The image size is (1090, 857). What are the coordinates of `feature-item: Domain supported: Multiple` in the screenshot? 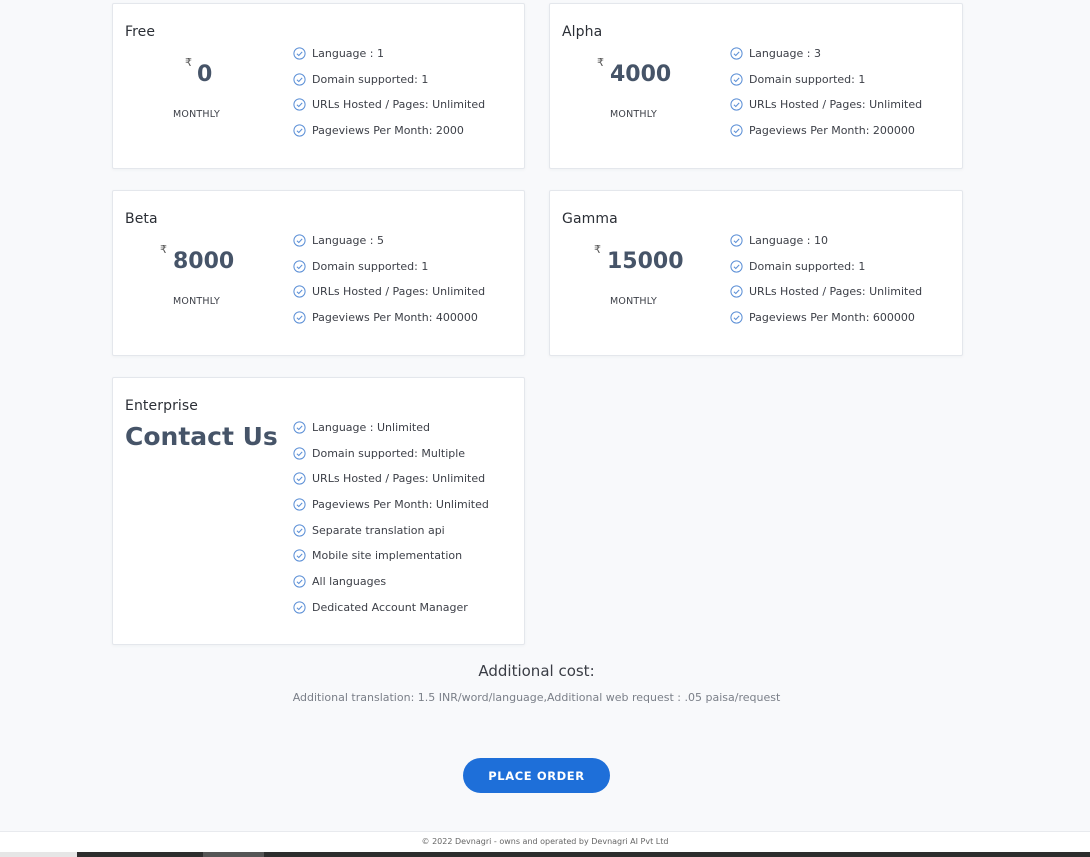 It's located at (391, 460).